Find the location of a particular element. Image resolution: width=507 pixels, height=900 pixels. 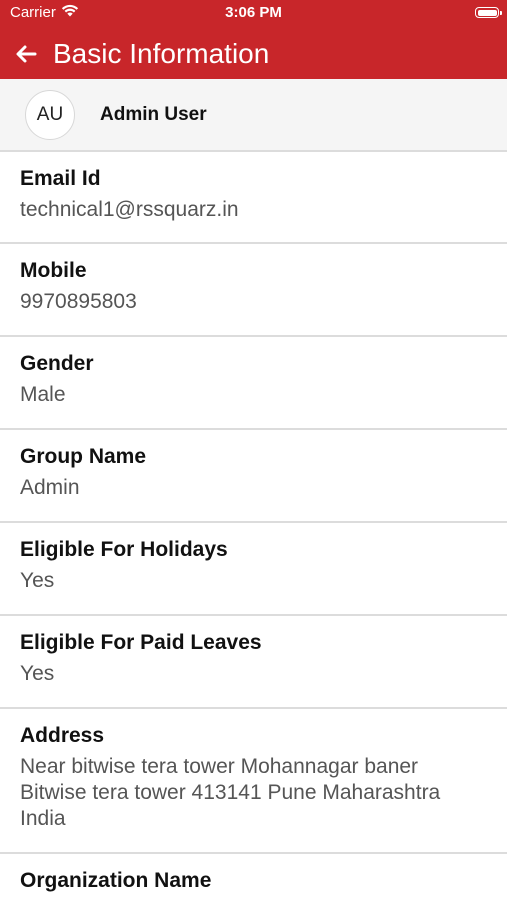

field-label: Address is located at coordinates (62, 735).